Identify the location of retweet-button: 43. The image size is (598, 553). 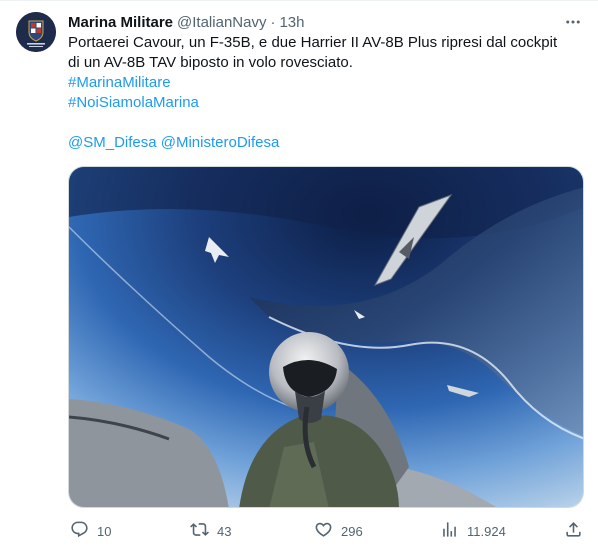
(210, 531).